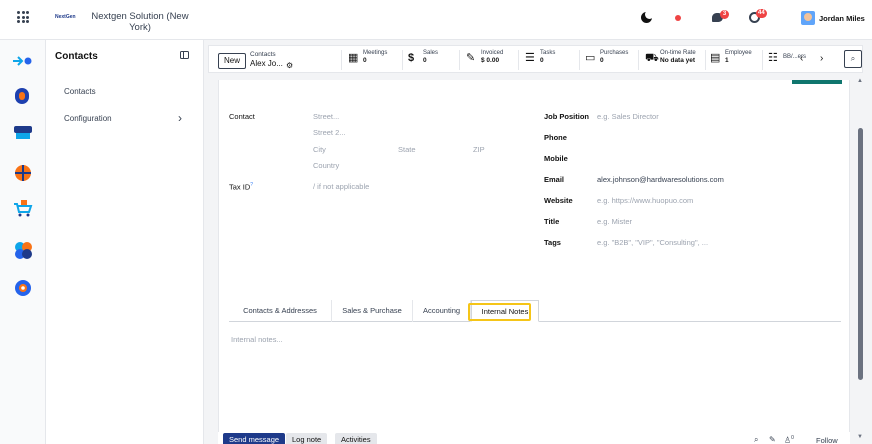  Describe the element at coordinates (407, 149) in the screenshot. I see `state-select: State` at that location.